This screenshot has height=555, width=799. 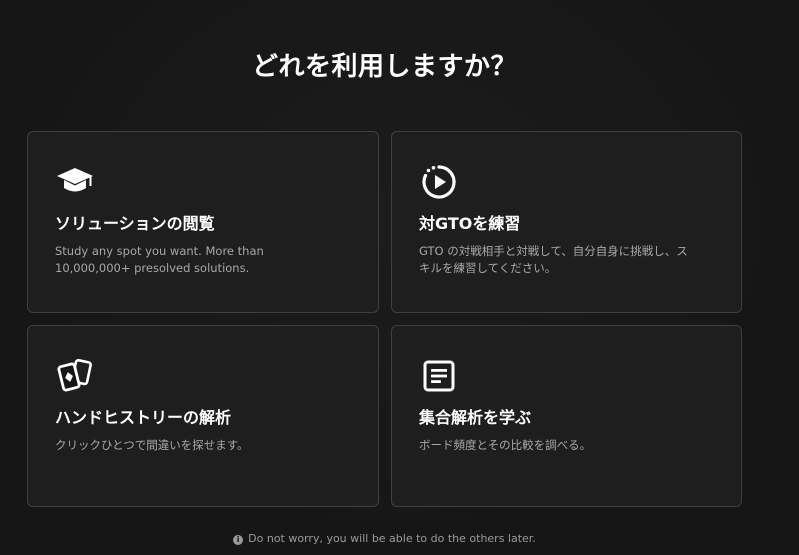 What do you see at coordinates (470, 223) in the screenshot?
I see `card-title: 対GTOを練習` at bounding box center [470, 223].